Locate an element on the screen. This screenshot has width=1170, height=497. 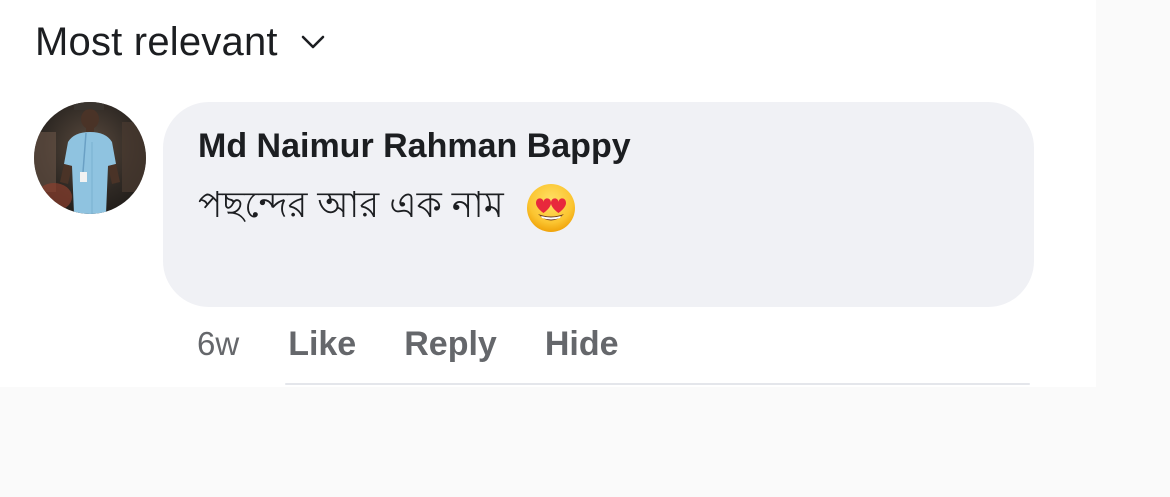
divider is located at coordinates (657, 384).